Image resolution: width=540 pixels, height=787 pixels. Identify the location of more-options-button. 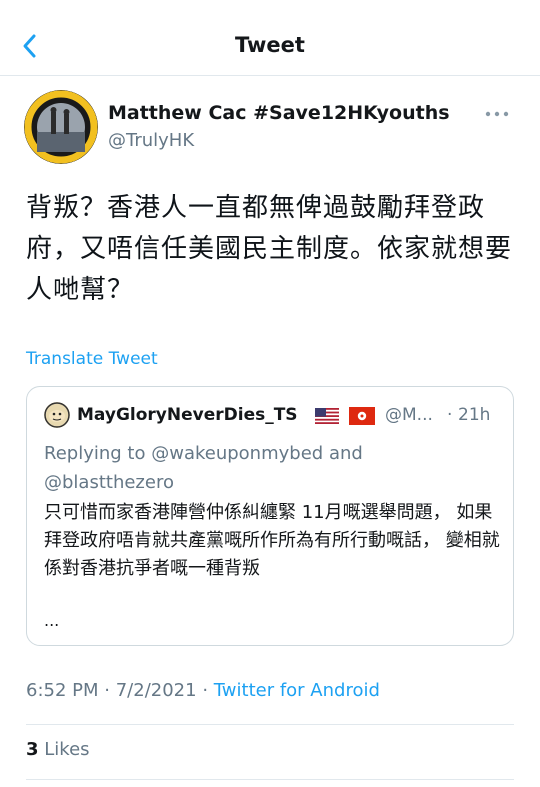
(497, 114).